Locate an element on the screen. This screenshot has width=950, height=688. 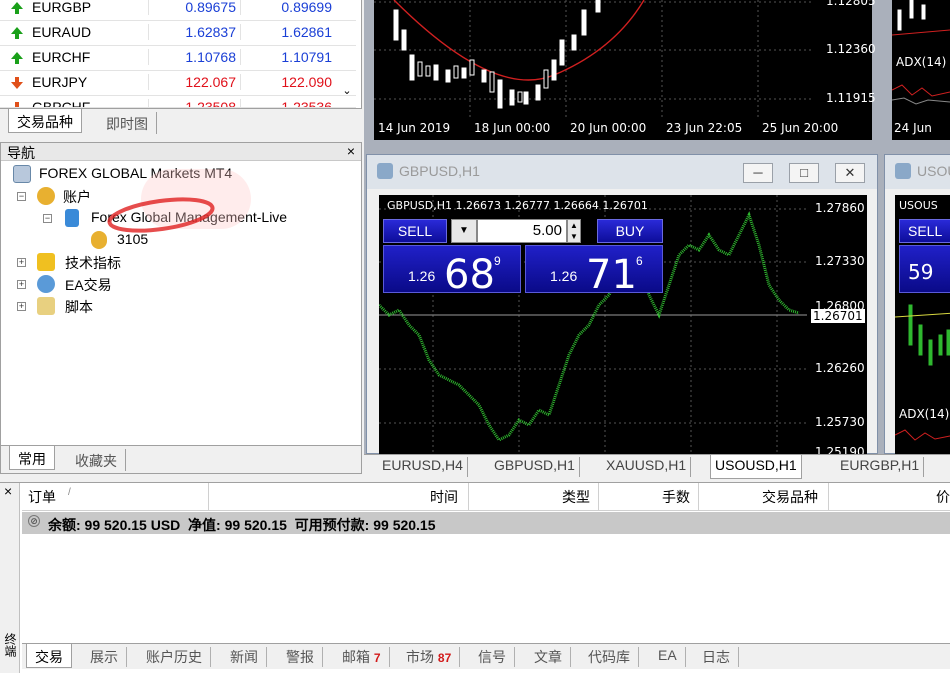
bid-price: 1.62837 is located at coordinates (194, 32).